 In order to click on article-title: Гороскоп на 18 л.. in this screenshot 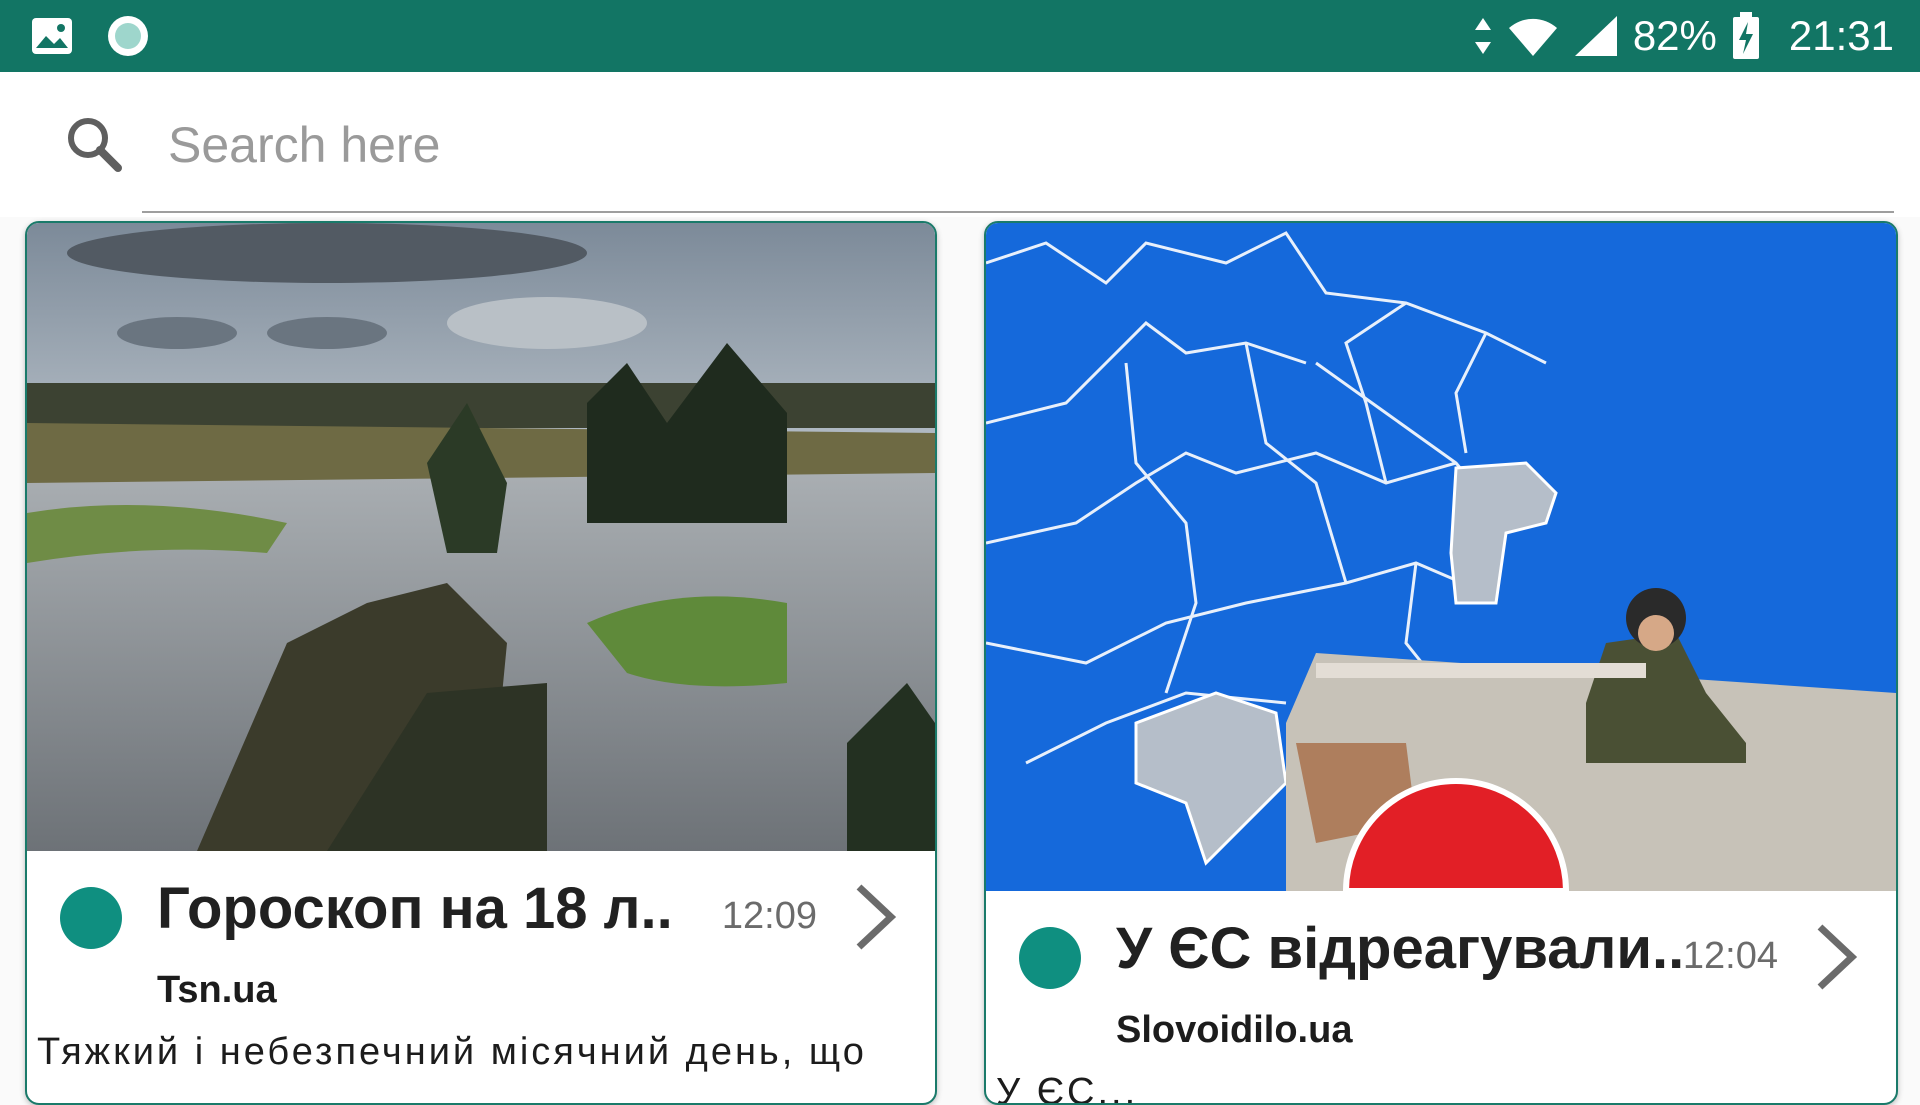, I will do `click(415, 908)`.